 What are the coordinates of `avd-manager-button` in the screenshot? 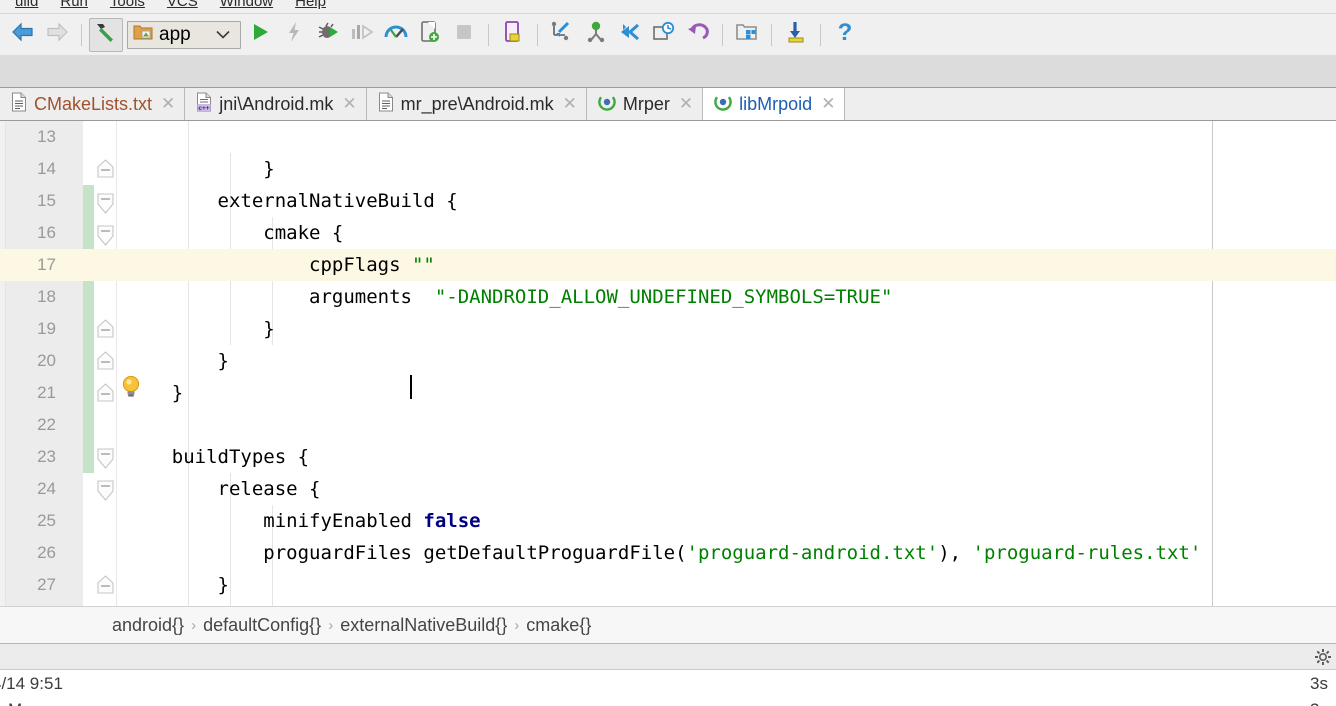 It's located at (513, 35).